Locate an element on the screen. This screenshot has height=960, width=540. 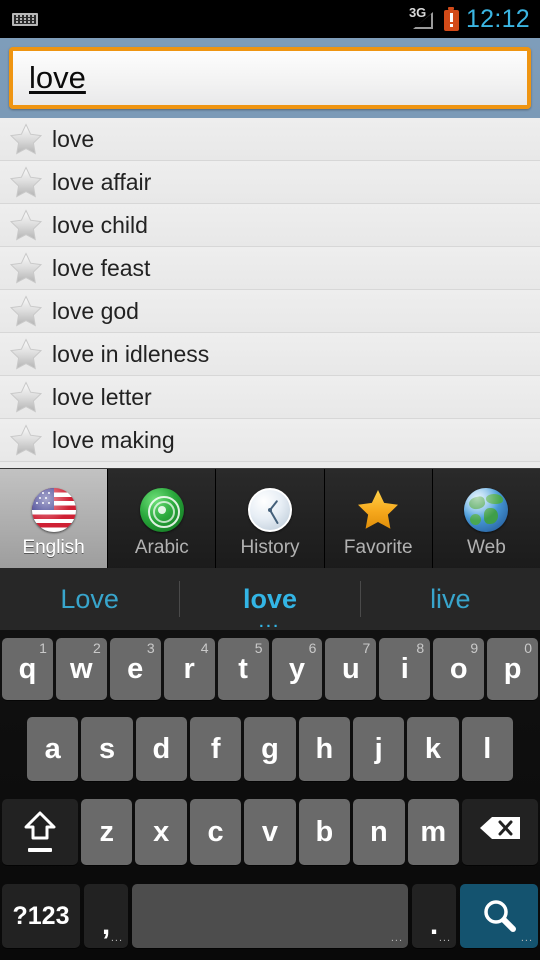
suggestion-item: Love is located at coordinates (89, 599).